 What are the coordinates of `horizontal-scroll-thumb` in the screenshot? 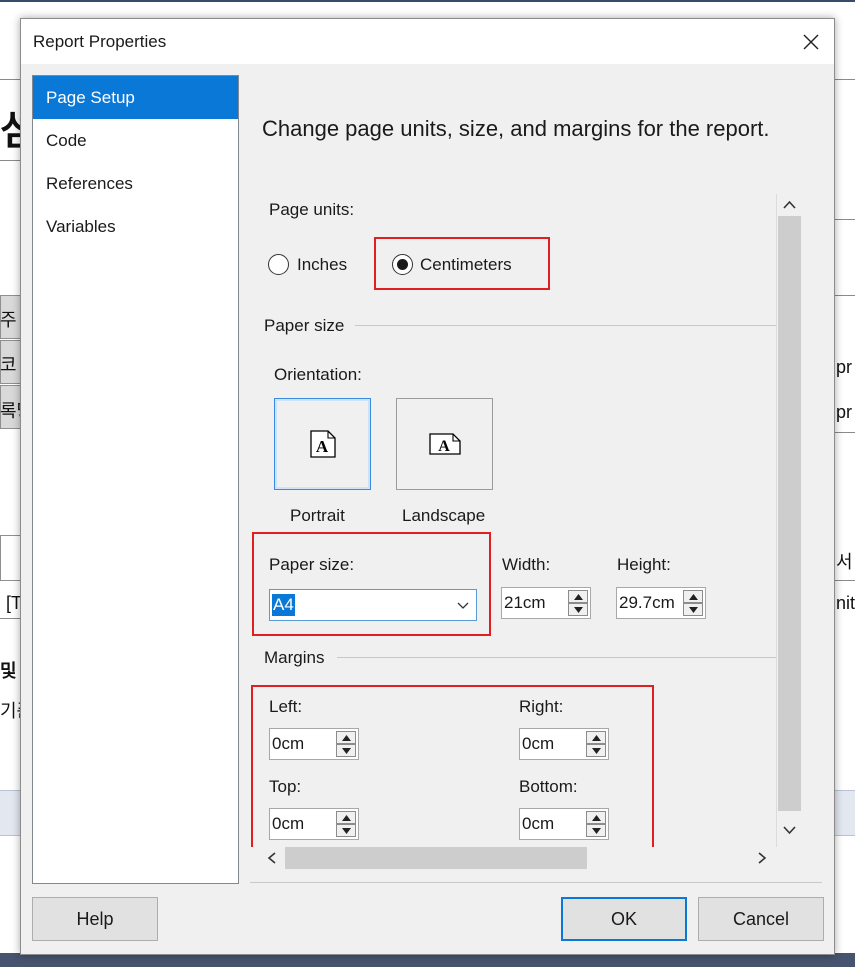 It's located at (436, 858).